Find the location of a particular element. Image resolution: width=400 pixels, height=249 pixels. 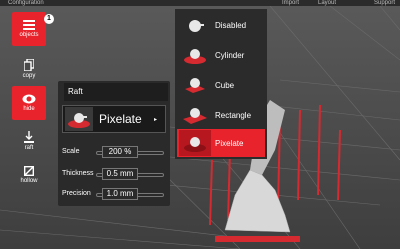

hollow-button: hollow is located at coordinates (29, 175).